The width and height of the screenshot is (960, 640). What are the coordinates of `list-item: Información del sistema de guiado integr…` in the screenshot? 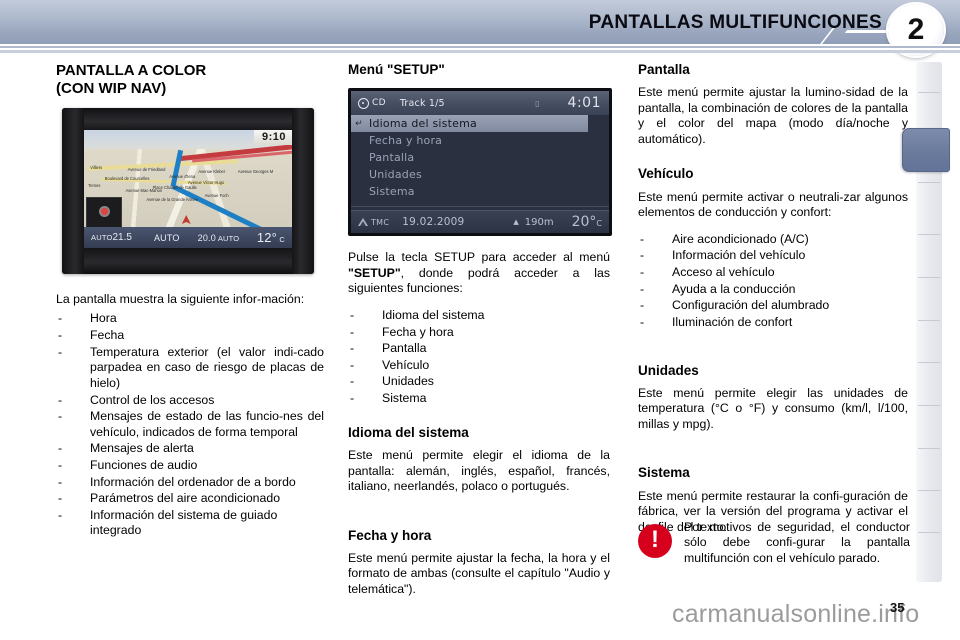 It's located at (190, 523).